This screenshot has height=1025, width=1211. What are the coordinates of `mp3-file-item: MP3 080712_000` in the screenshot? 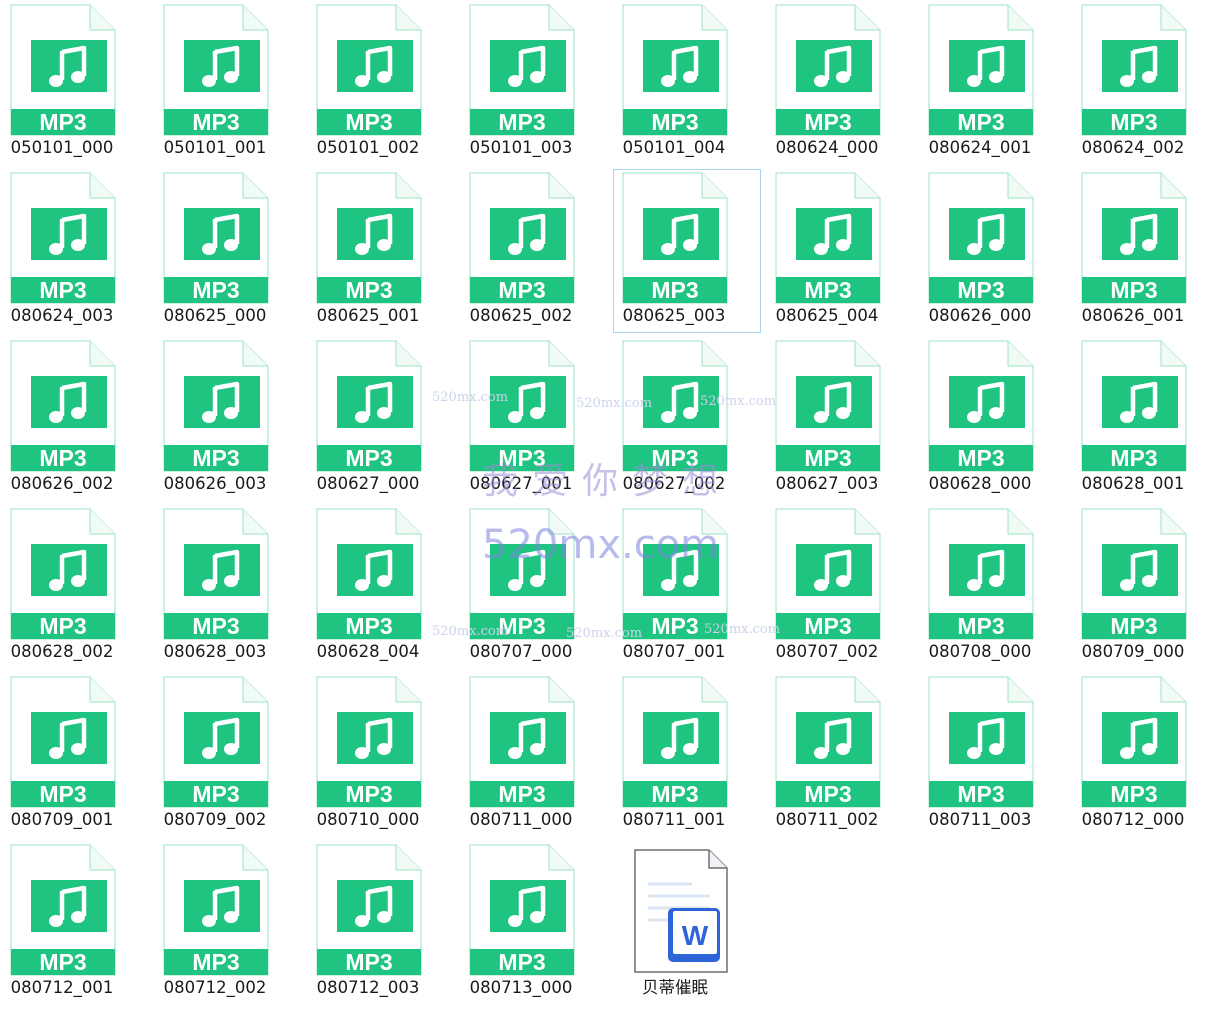 It's located at (1141, 755).